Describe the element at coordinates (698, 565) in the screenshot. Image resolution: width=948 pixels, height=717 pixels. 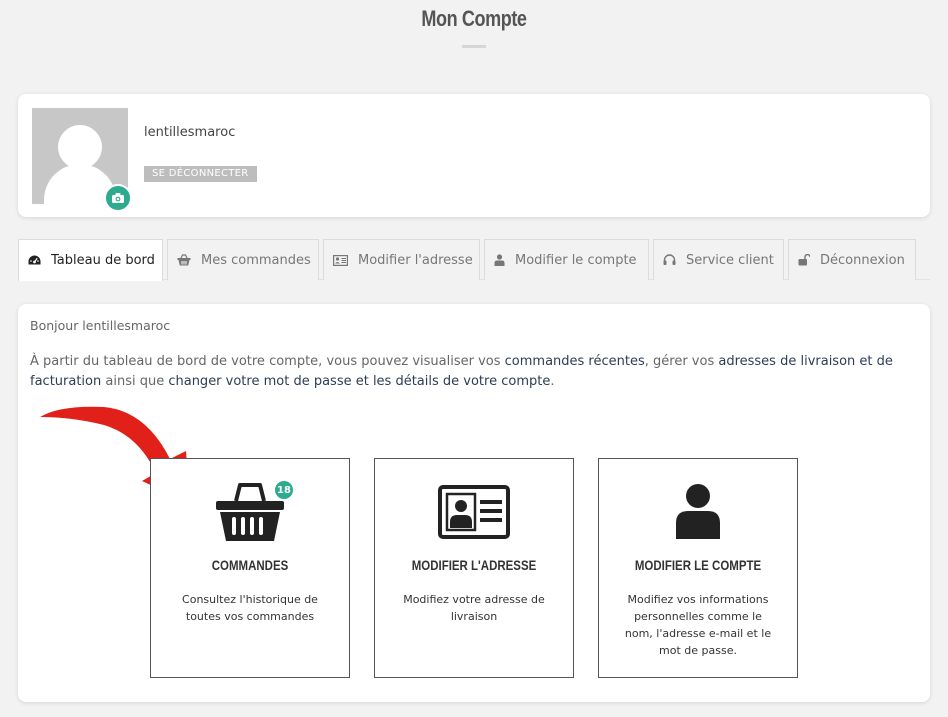
I see `box-title: MODIFIER LE COMPTE` at that location.